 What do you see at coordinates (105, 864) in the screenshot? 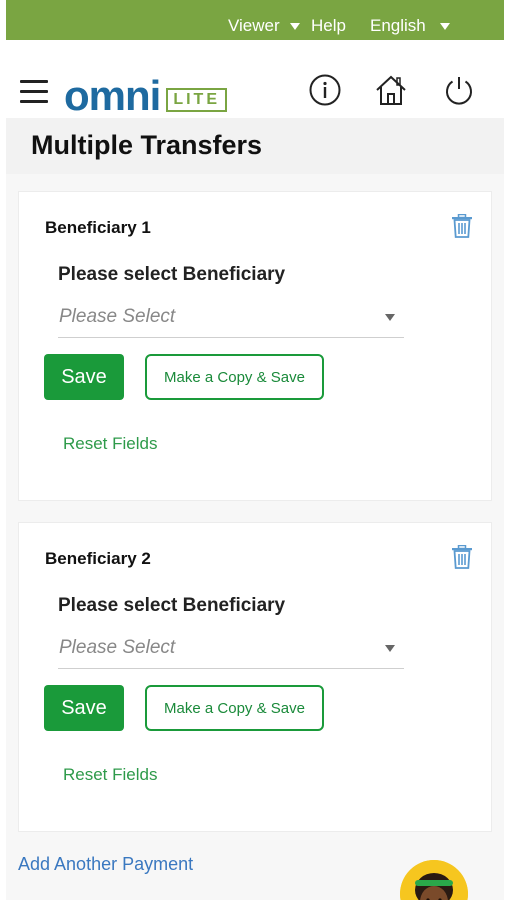
I see `add-another-payment-link: Add Another Payment` at bounding box center [105, 864].